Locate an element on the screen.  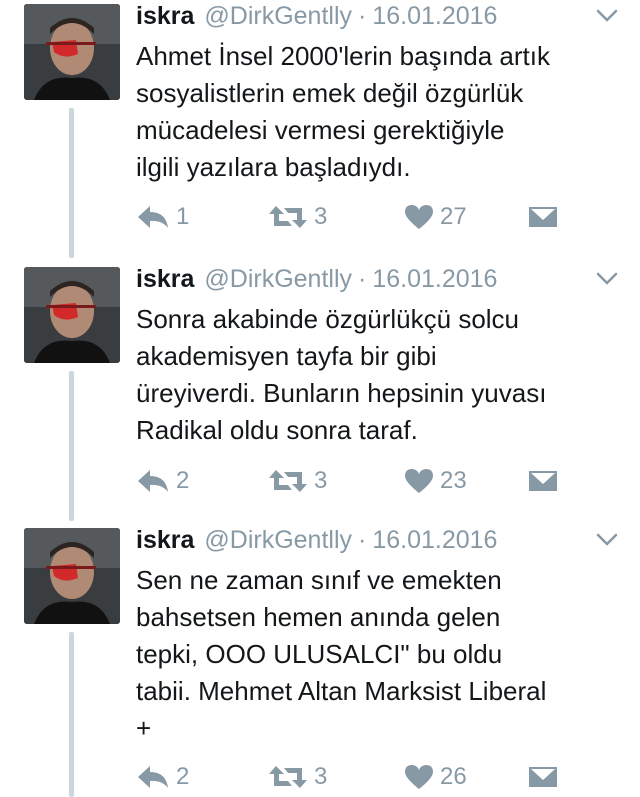
tweet-text-line: Sonra akabinde özgürlükçü solcu is located at coordinates (328, 319).